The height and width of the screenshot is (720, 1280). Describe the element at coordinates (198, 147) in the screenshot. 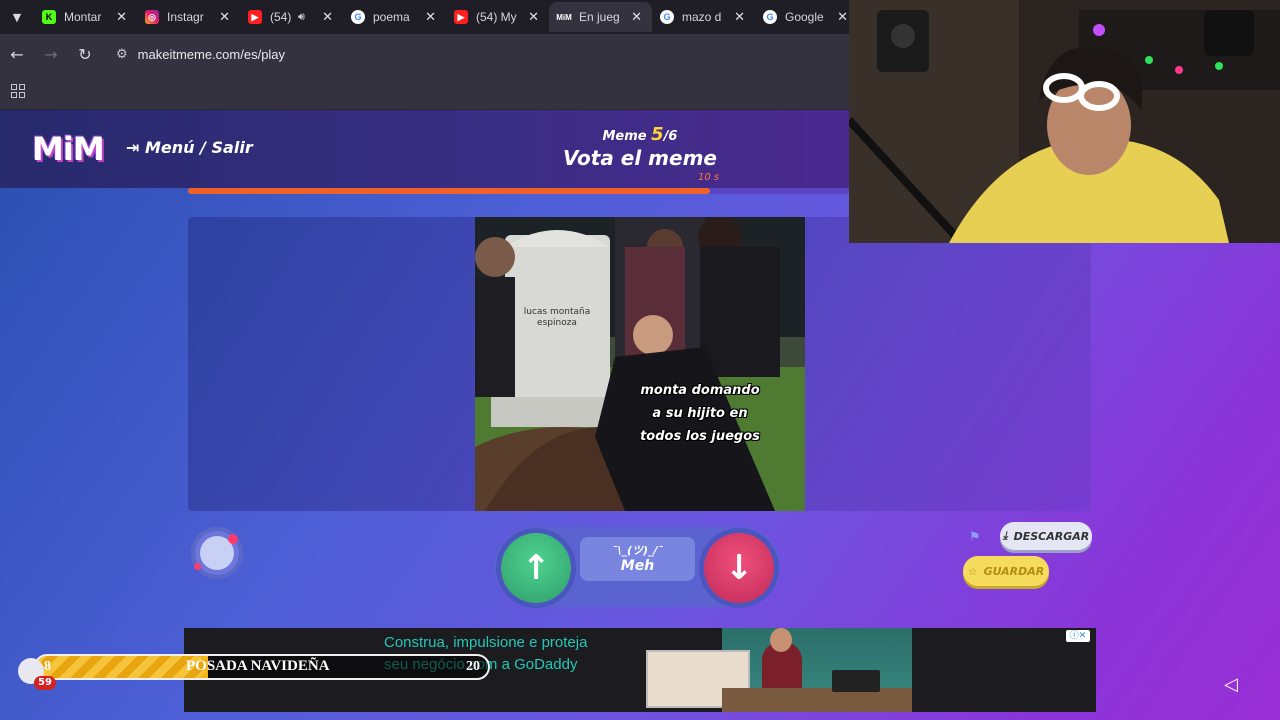

I see `menu-exit-label: Menú / Salir` at that location.